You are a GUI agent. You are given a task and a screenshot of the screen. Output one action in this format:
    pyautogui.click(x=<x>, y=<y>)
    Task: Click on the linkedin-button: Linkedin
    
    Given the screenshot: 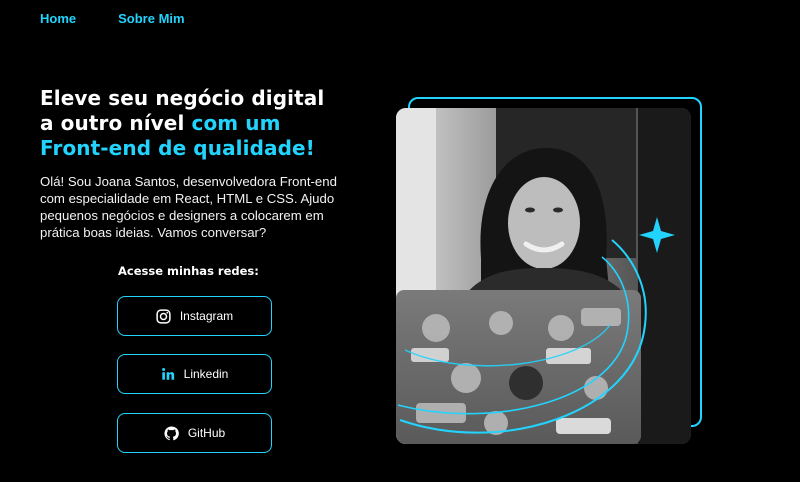 What is the action you would take?
    pyautogui.click(x=194, y=374)
    